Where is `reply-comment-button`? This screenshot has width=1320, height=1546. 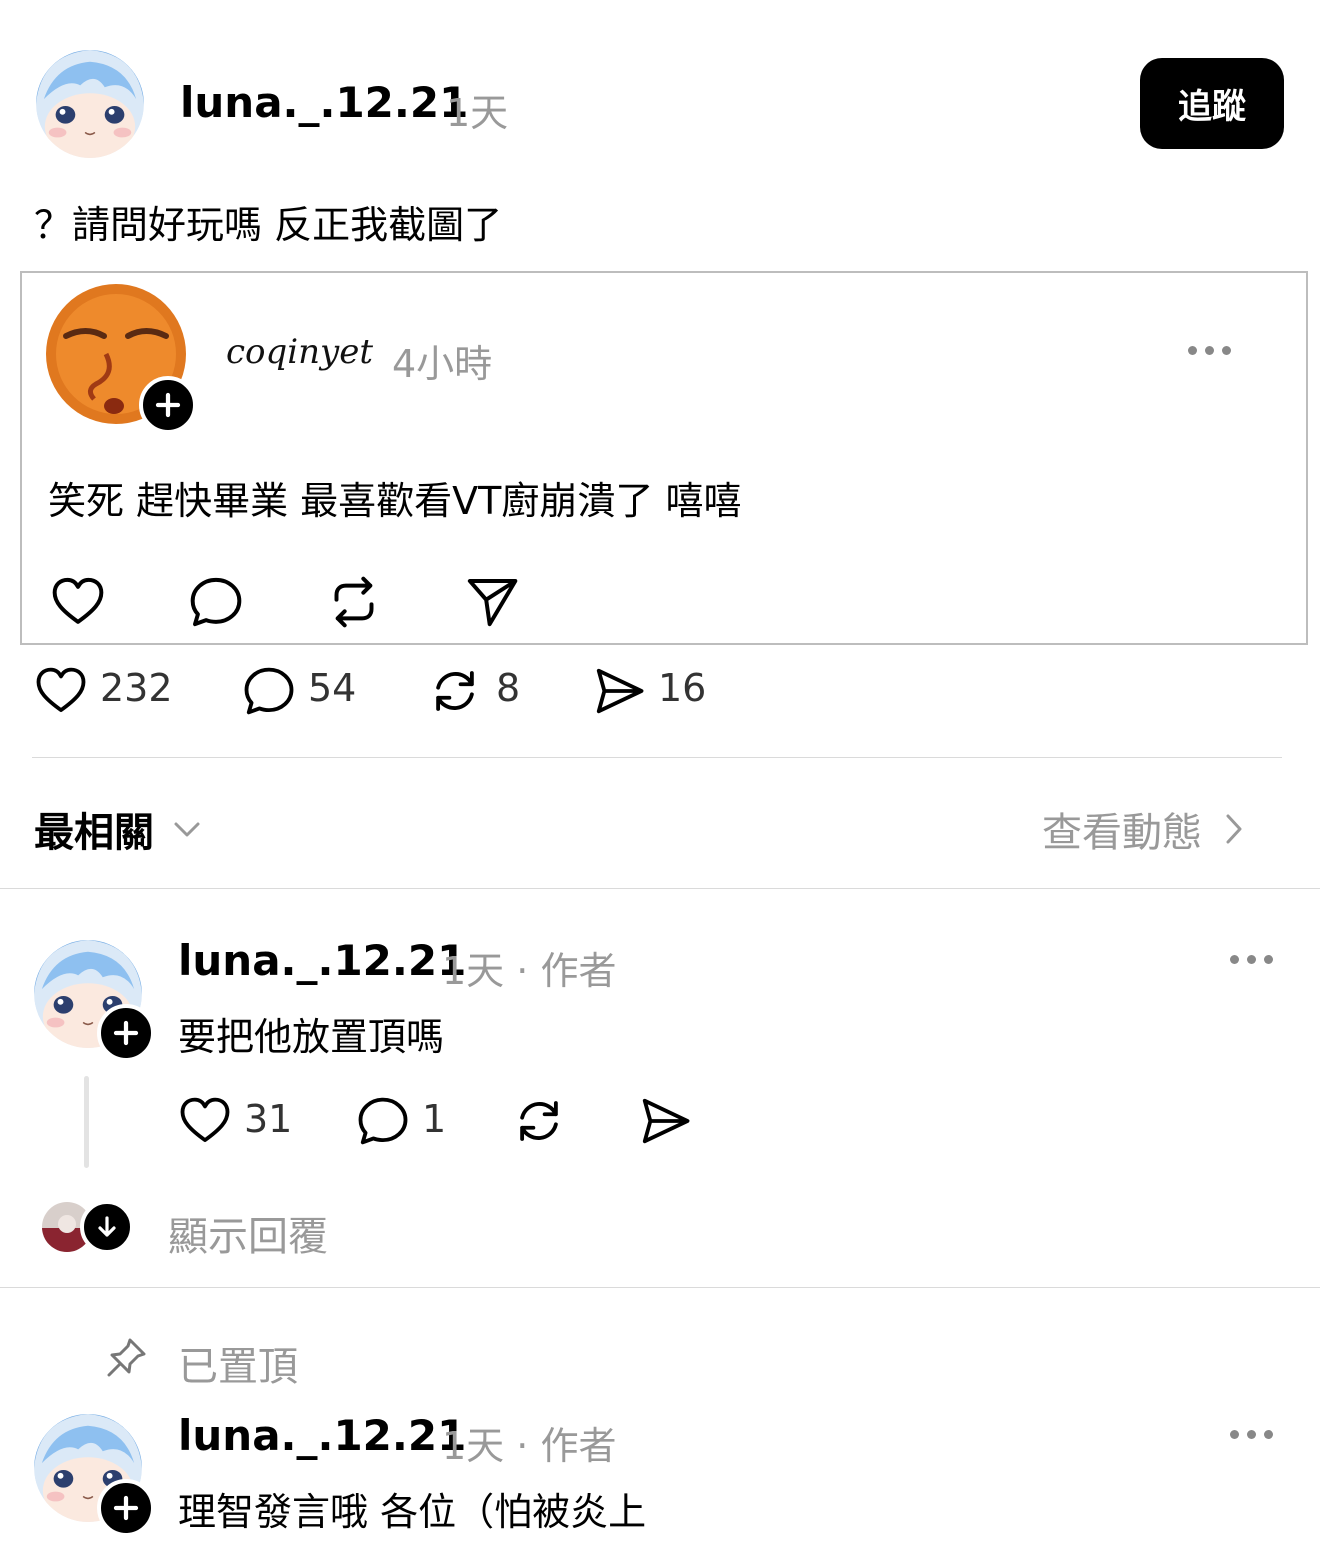
reply-comment-button is located at coordinates (383, 1121).